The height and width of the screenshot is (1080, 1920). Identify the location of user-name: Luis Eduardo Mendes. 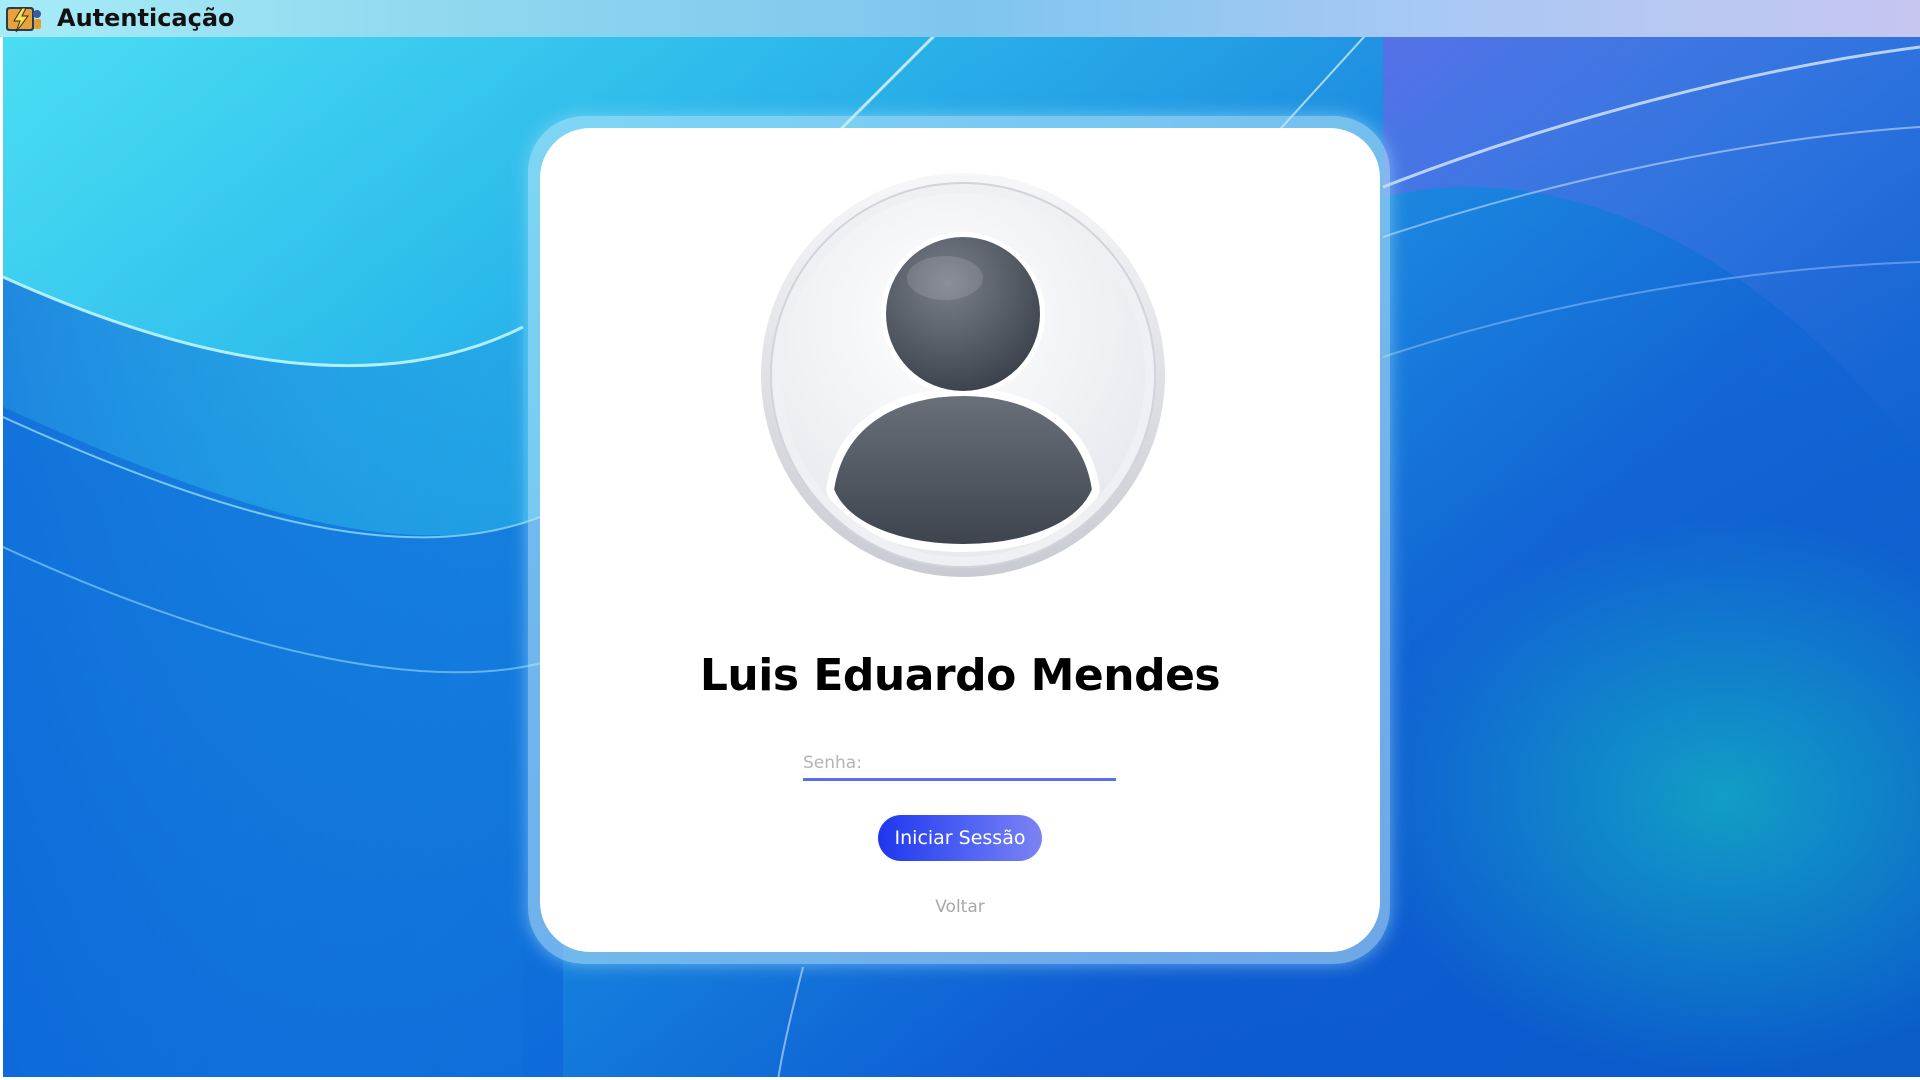
(960, 675).